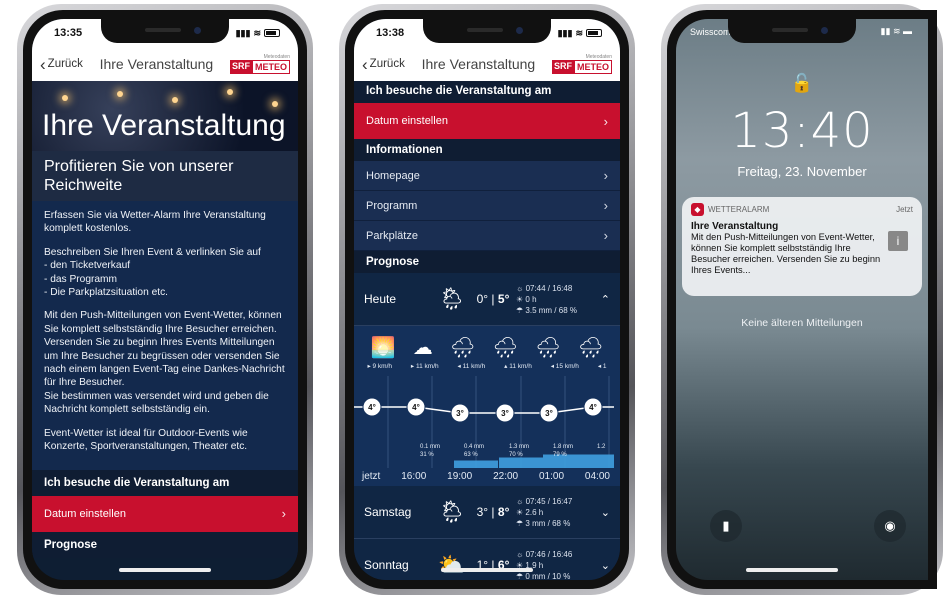 The width and height of the screenshot is (943, 599). Describe the element at coordinates (487, 92) in the screenshot. I see `section-visit-header: Ich besuche die Veranstaltung am` at that location.